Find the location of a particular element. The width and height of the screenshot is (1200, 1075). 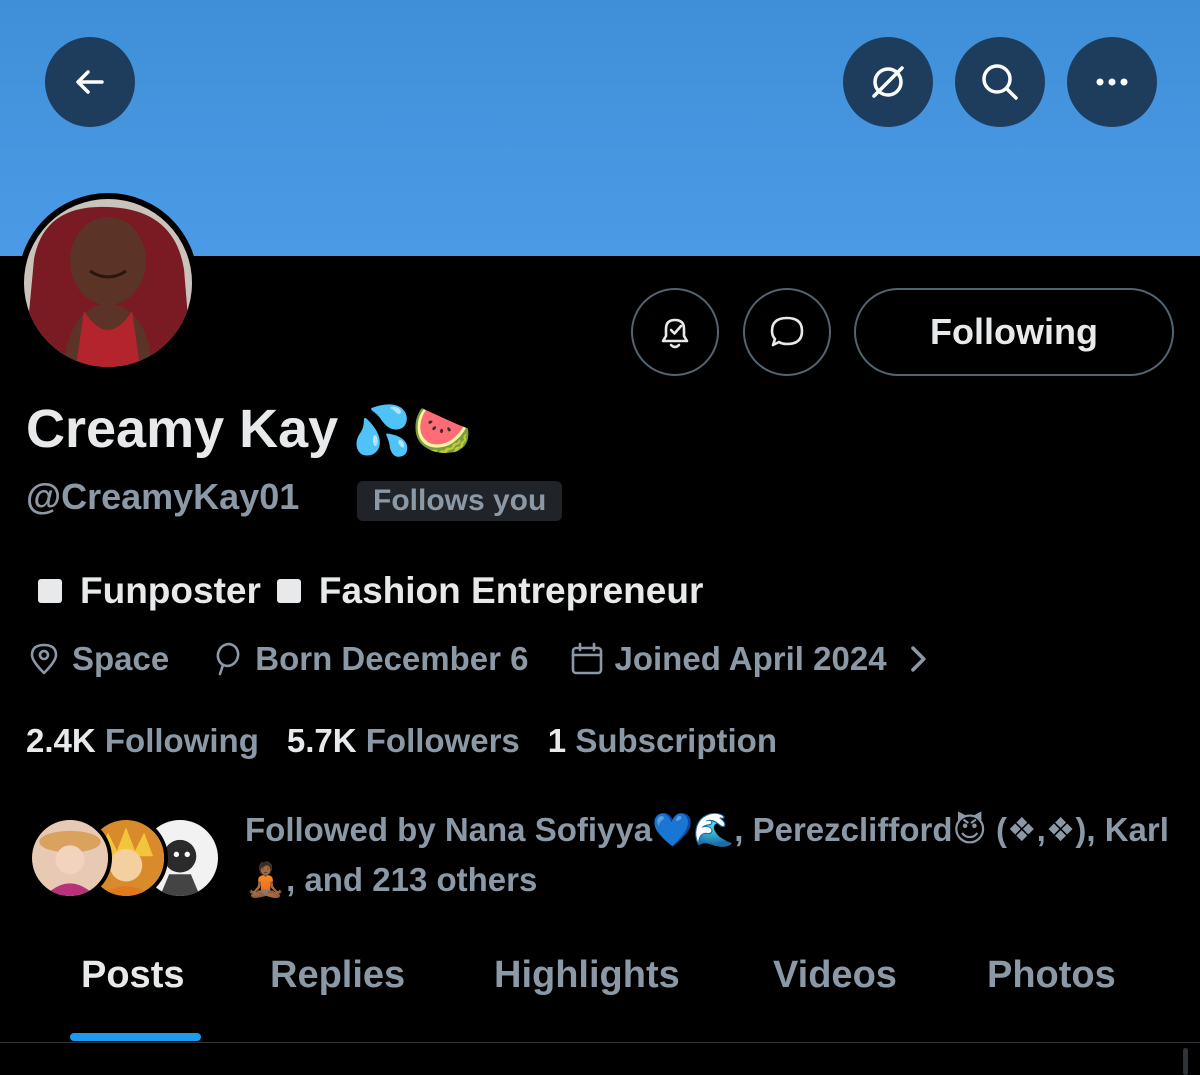

balloon-icon is located at coordinates (228, 659).